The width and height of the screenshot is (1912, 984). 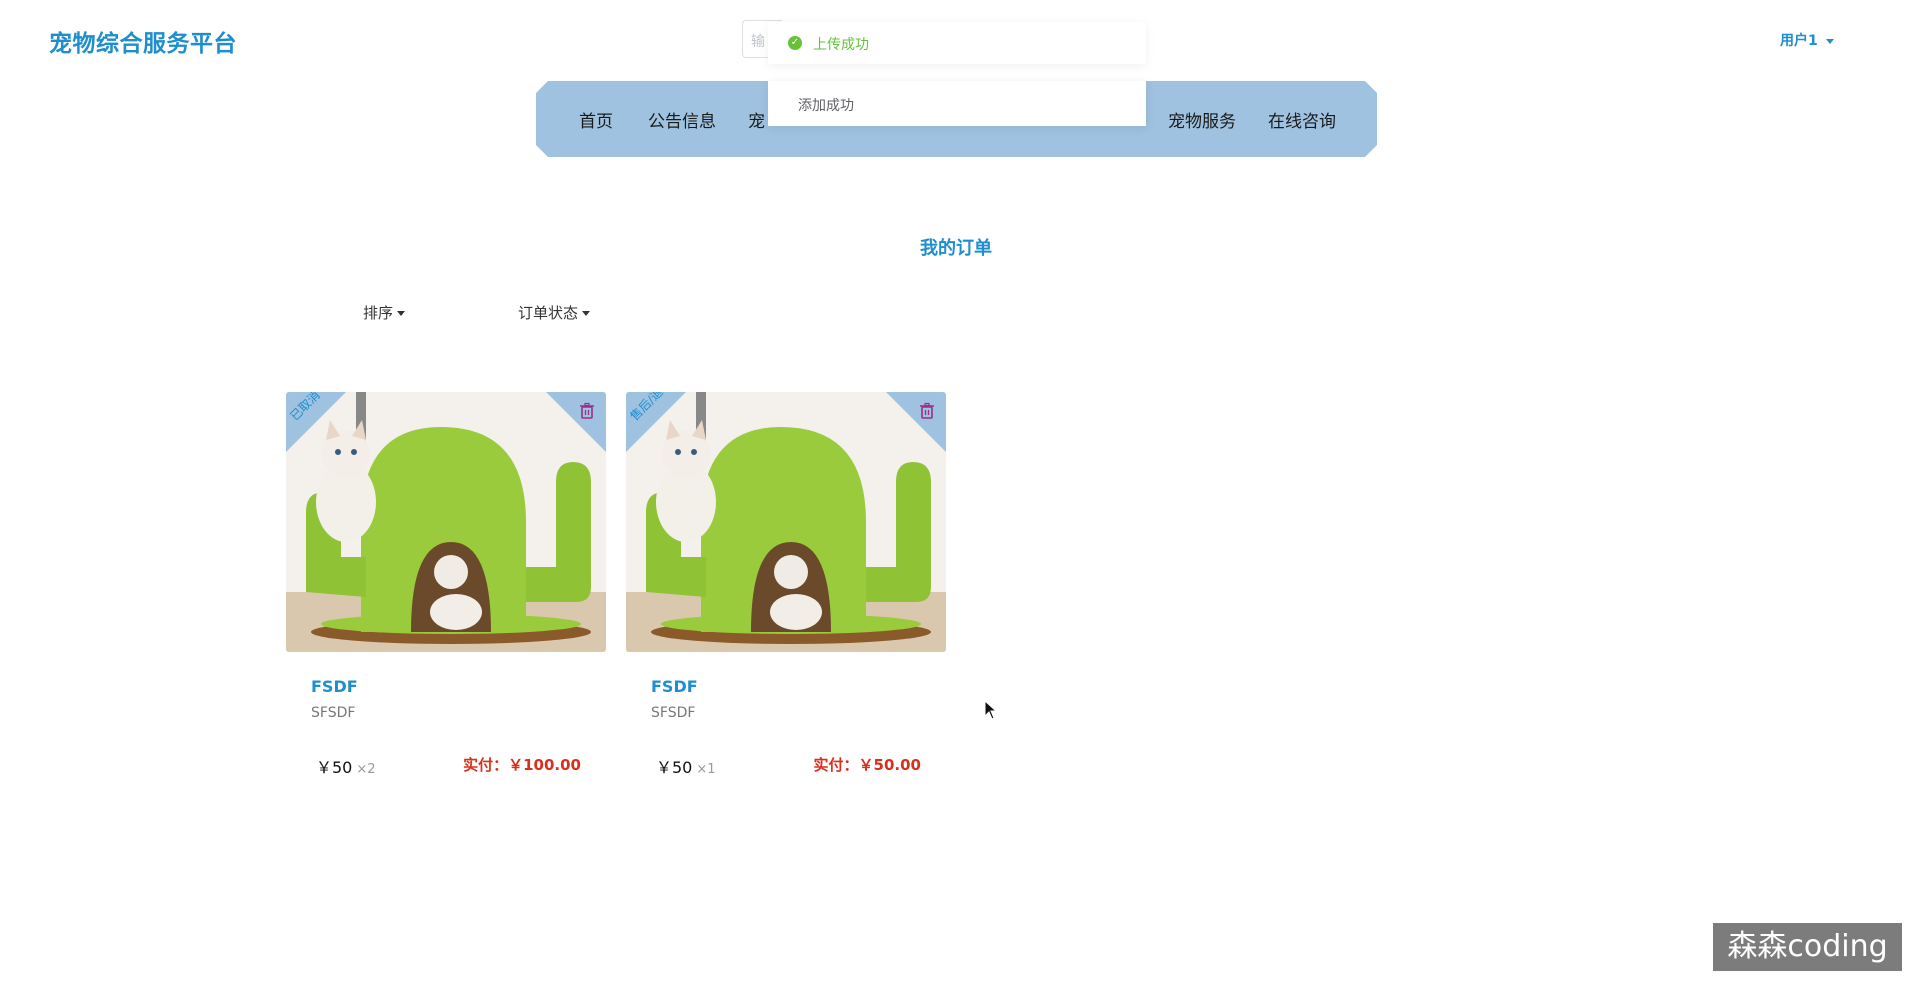 I want to click on check-circle-icon: ✓, so click(x=795, y=43).